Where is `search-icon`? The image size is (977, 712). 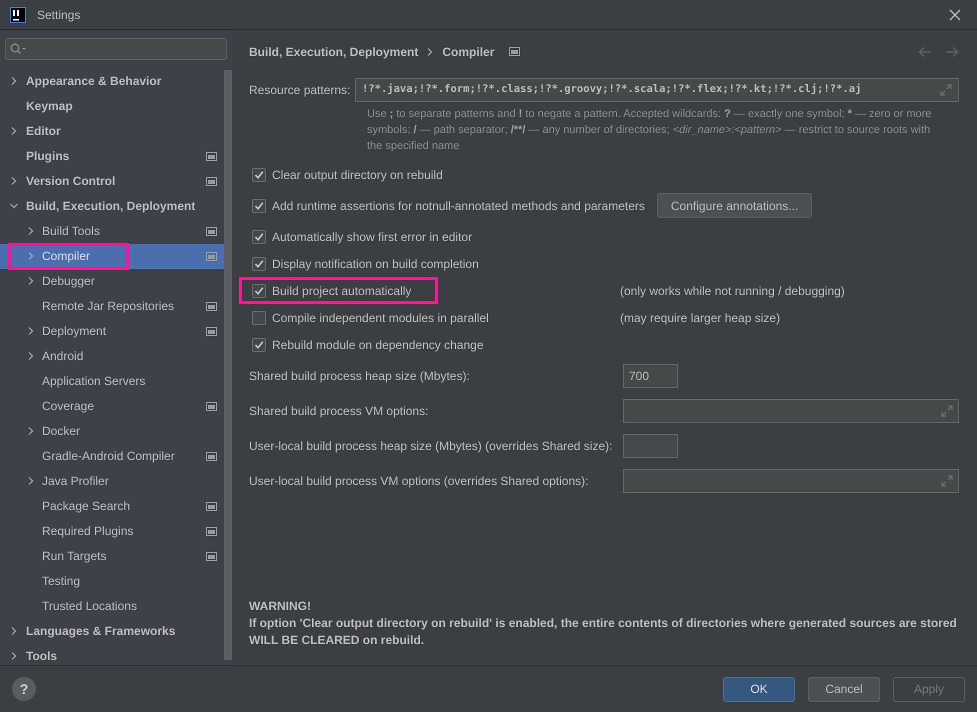 search-icon is located at coordinates (18, 48).